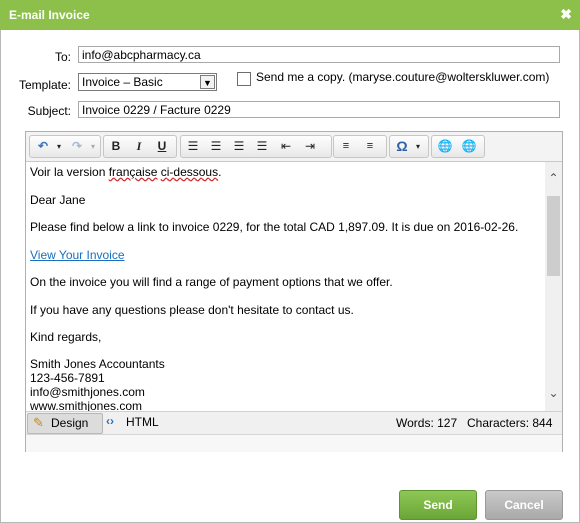 The image size is (580, 523). Describe the element at coordinates (290, 15) in the screenshot. I see `title-bar: E-mail Invoice ✖` at that location.